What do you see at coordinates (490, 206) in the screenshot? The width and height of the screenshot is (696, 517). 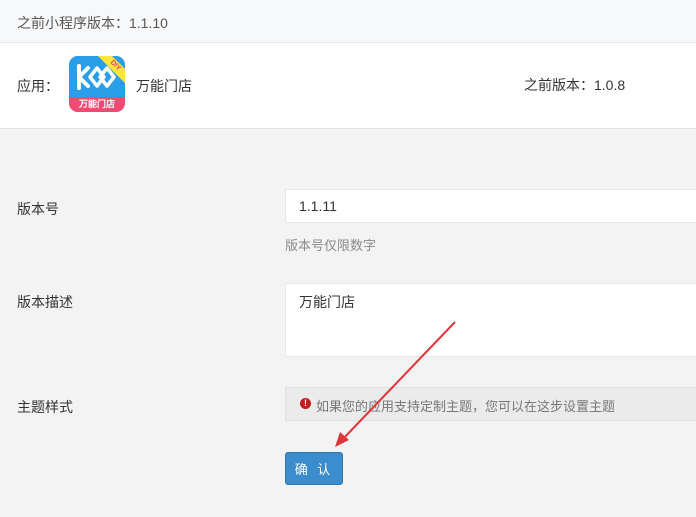 I see `version-input` at bounding box center [490, 206].